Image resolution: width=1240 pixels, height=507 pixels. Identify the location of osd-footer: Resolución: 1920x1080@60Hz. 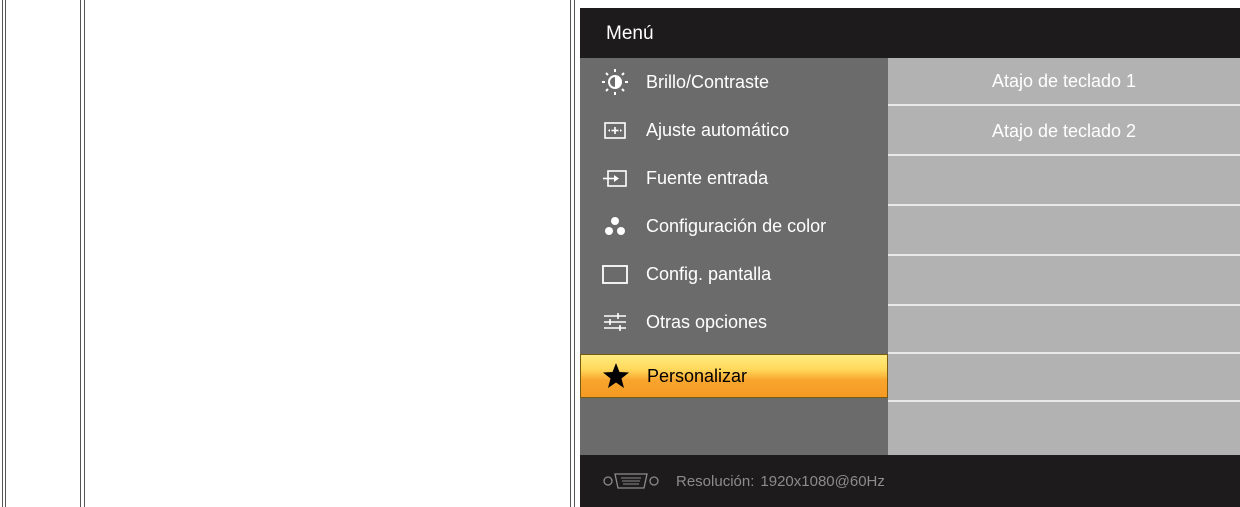
(910, 481).